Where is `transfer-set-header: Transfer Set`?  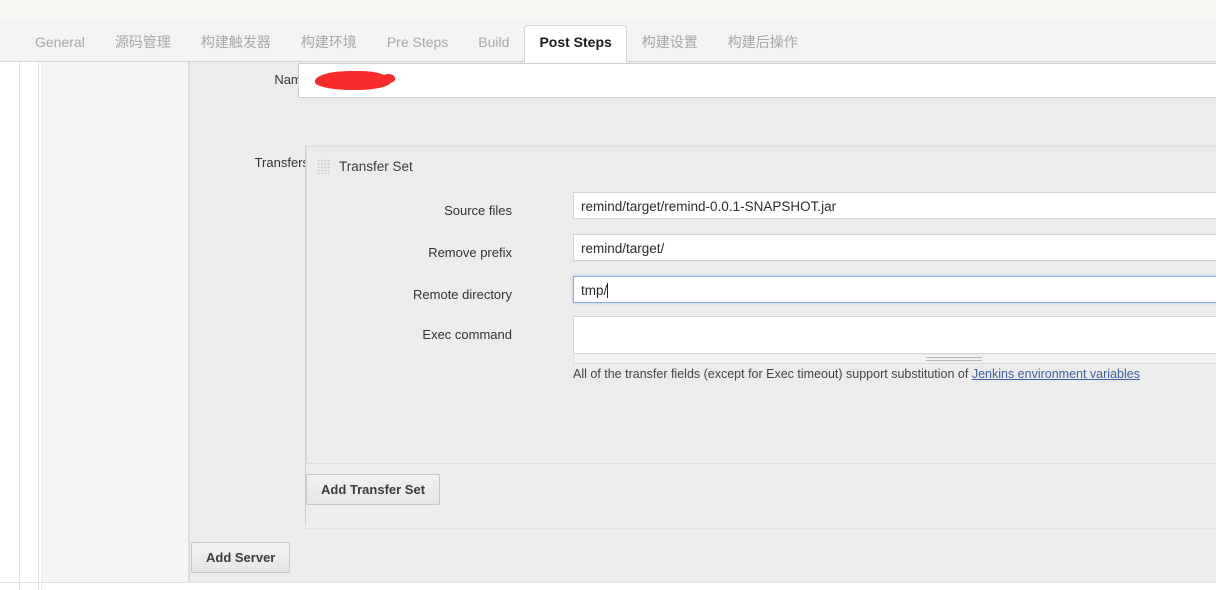 transfer-set-header: Transfer Set is located at coordinates (365, 166).